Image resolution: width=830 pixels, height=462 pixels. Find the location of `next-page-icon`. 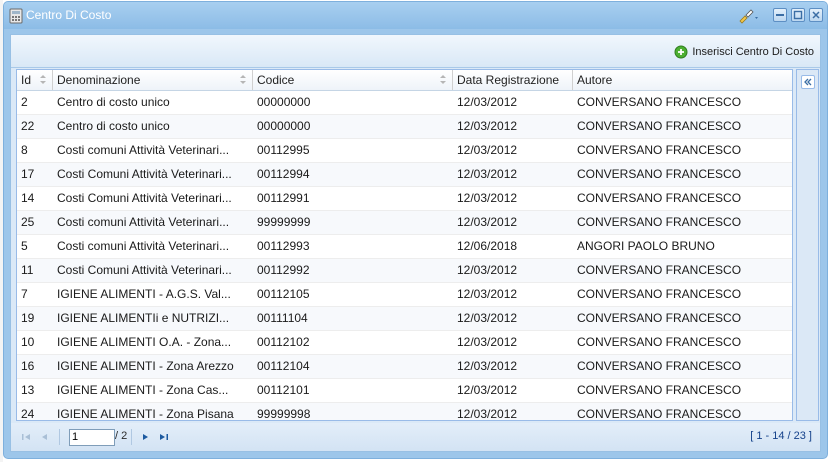

next-page-icon is located at coordinates (145, 437).